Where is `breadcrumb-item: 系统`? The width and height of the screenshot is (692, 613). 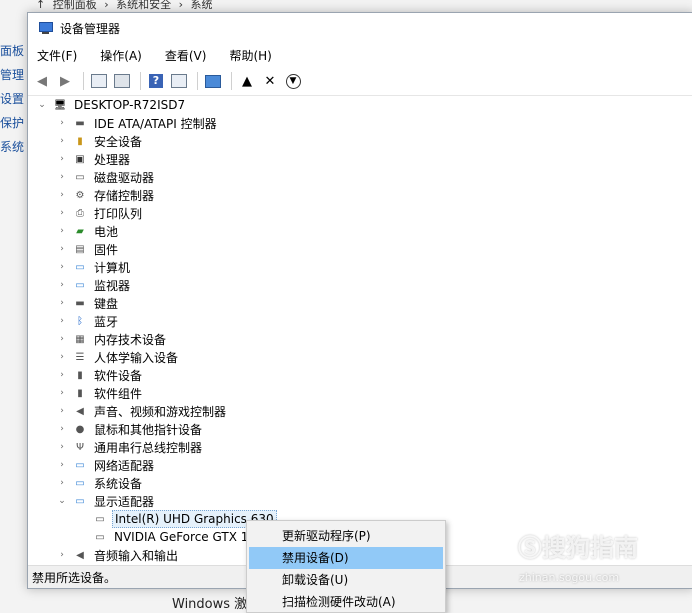
breadcrumb-item: 系统 is located at coordinates (202, 5).